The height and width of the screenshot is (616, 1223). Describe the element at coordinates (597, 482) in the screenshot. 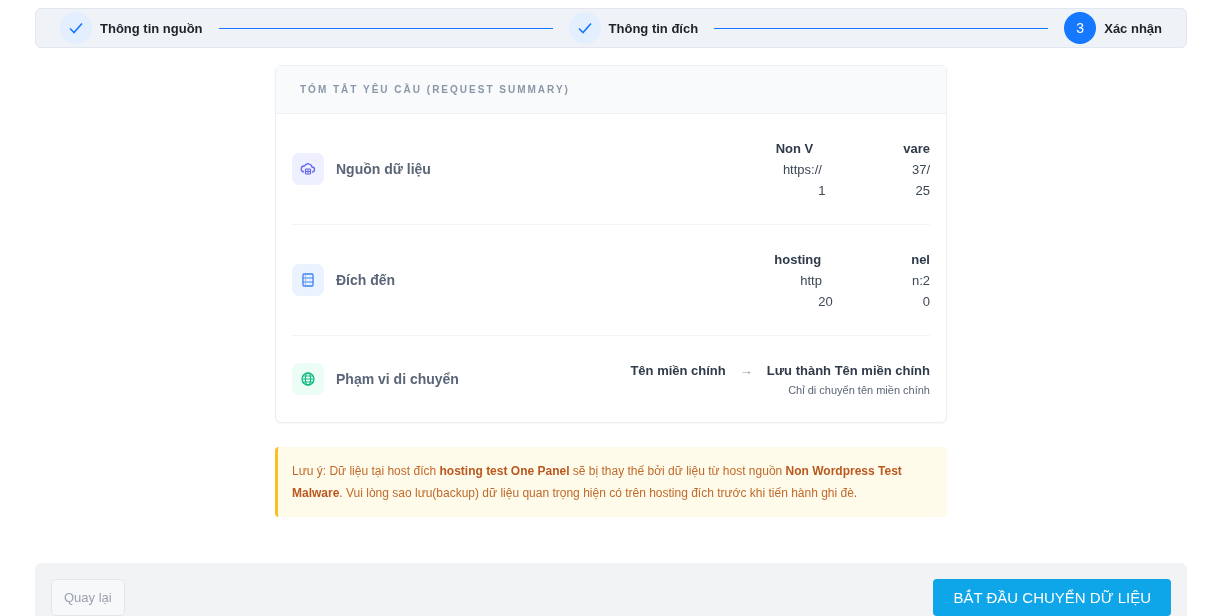

I see `warning-text: Lưu ý: Dữ liệu tại host đích hosting test One Panel sẽ bị thay thế bởi dữ liệu từ host nguồn Non Wordpress Test Malware. Vui lòng sao lưu(backup) dữ liệu quan trọng hiện có trên hosting đích trước khi tiến hành ghi đè.` at that location.